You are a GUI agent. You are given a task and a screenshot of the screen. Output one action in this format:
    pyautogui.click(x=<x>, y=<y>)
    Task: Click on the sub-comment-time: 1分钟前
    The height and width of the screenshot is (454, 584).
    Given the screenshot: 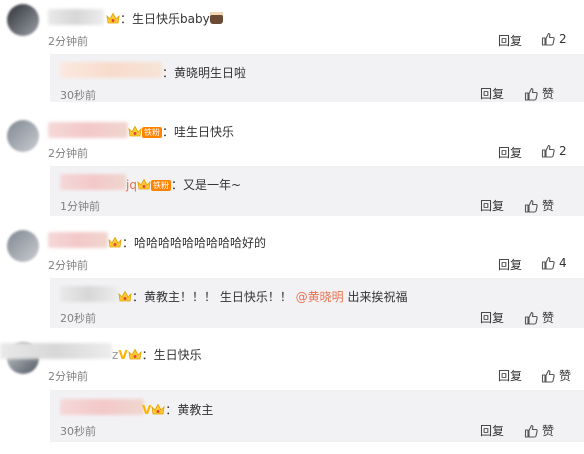 What is the action you would take?
    pyautogui.click(x=80, y=206)
    